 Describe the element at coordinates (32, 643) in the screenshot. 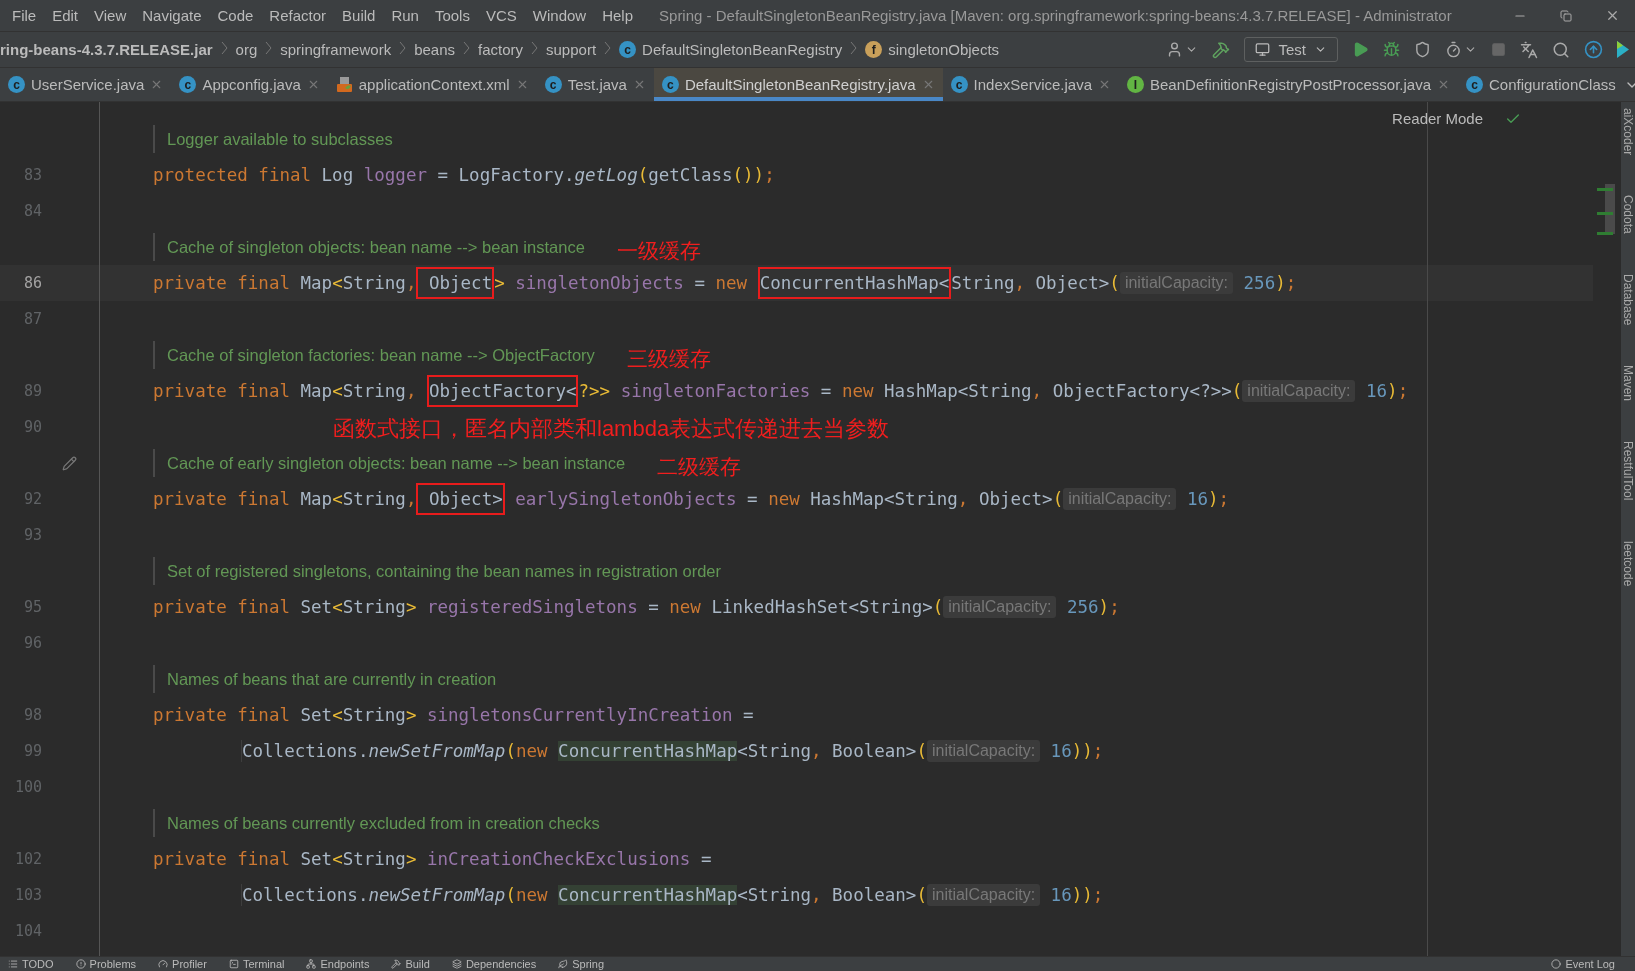

I see `line-number: 96` at that location.